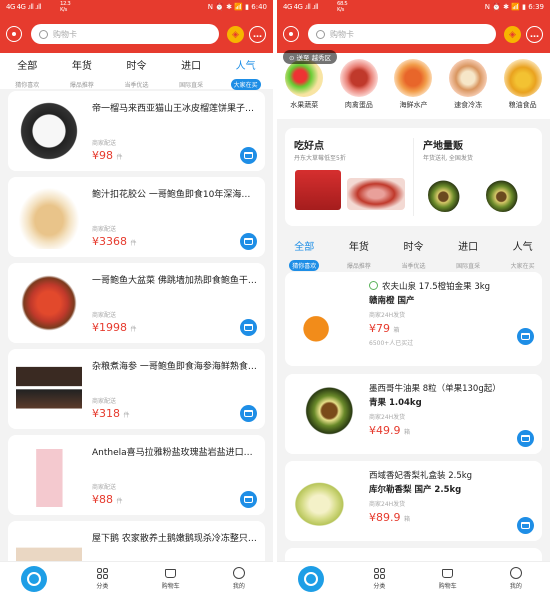 This screenshot has width=550, height=595. I want to click on delivery-location-text: 送至 越秀区, so click(314, 58).